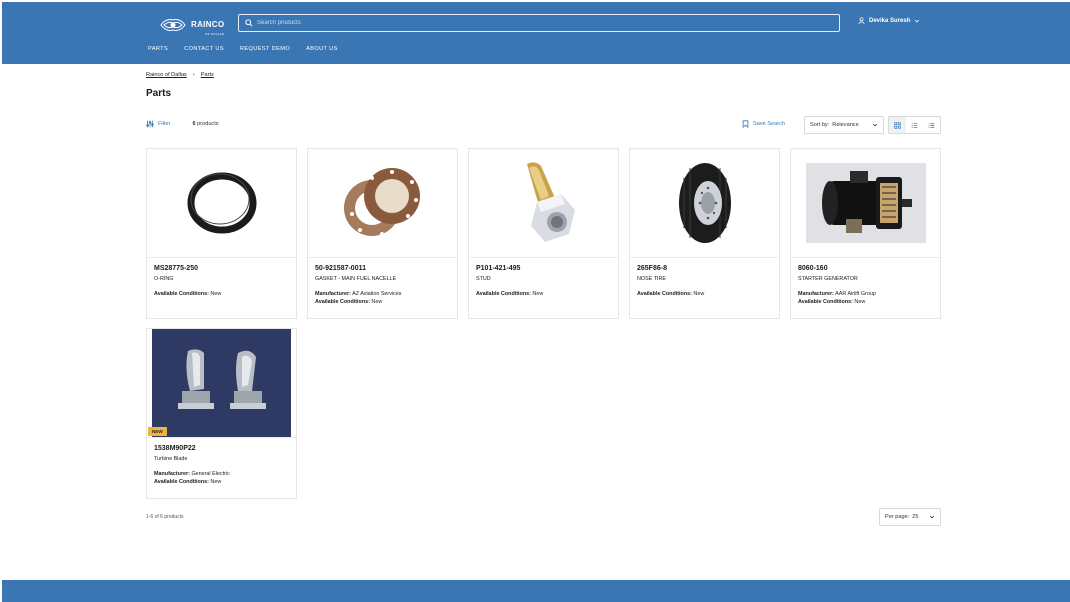  What do you see at coordinates (897, 517) in the screenshot?
I see `per-page-label: Per page:` at bounding box center [897, 517].